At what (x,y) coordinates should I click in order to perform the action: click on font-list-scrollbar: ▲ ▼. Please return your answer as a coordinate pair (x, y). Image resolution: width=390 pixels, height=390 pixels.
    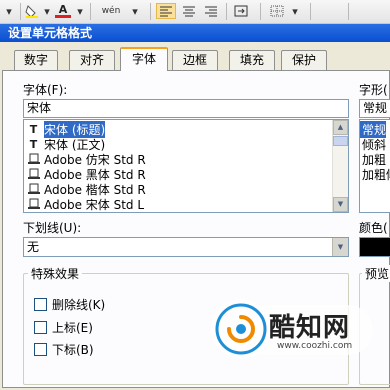
    Looking at the image, I should click on (340, 166).